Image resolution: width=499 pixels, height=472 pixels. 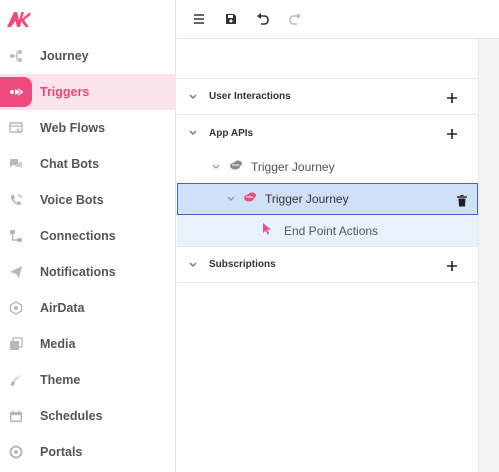 What do you see at coordinates (327, 97) in the screenshot?
I see `section-user-interactions: User Interactions` at bounding box center [327, 97].